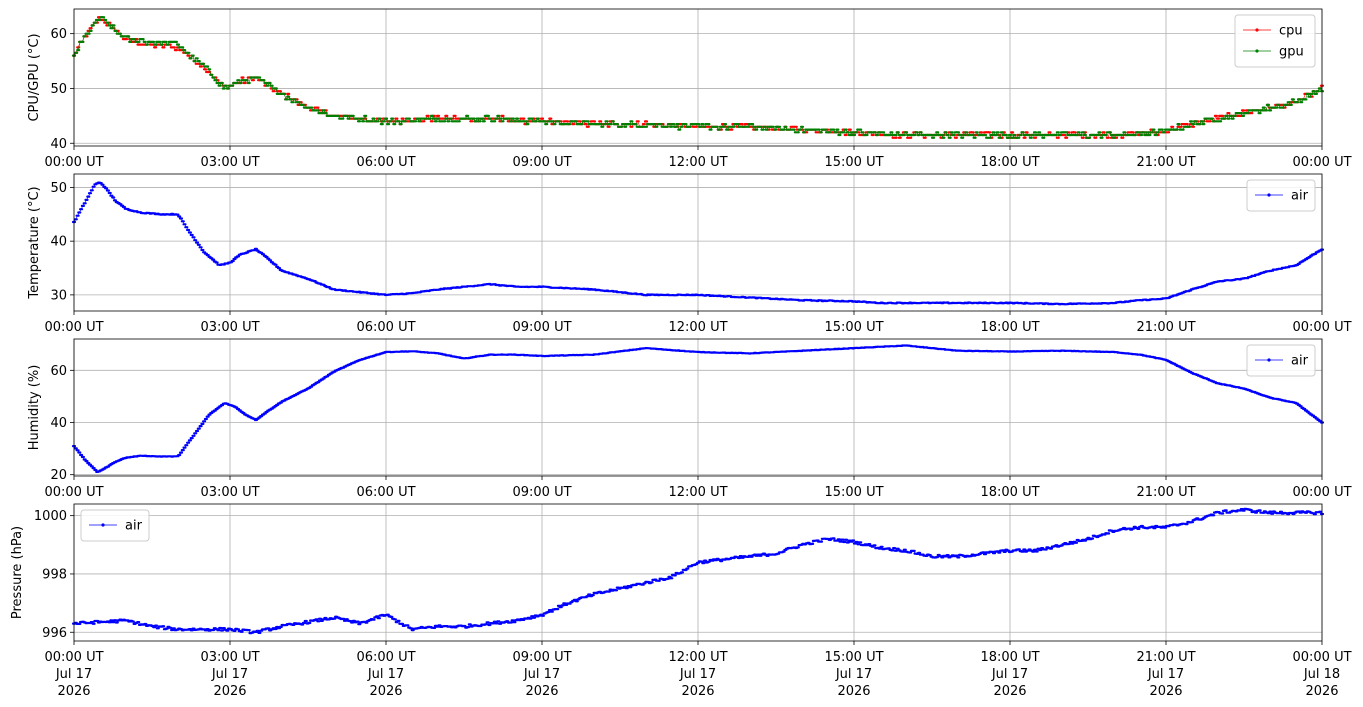  Describe the element at coordinates (34, 408) in the screenshot. I see `y-axis-label: Humidity (%)` at that location.